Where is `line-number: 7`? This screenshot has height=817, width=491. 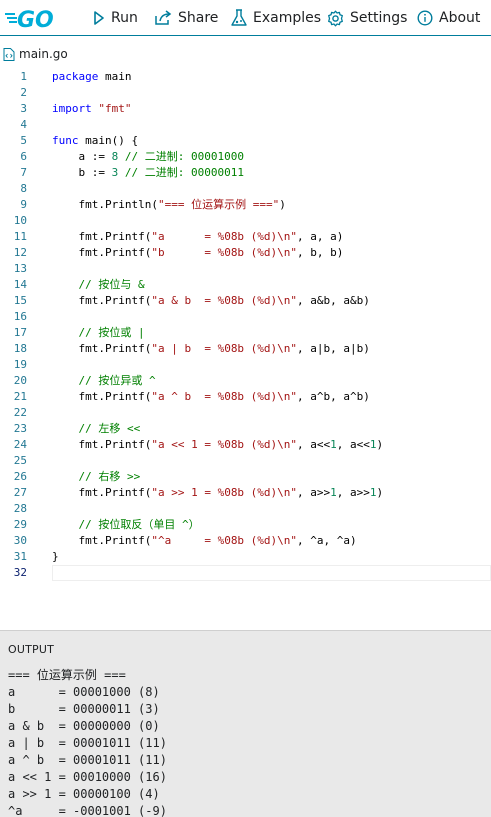 line-number: 7 is located at coordinates (23, 172).